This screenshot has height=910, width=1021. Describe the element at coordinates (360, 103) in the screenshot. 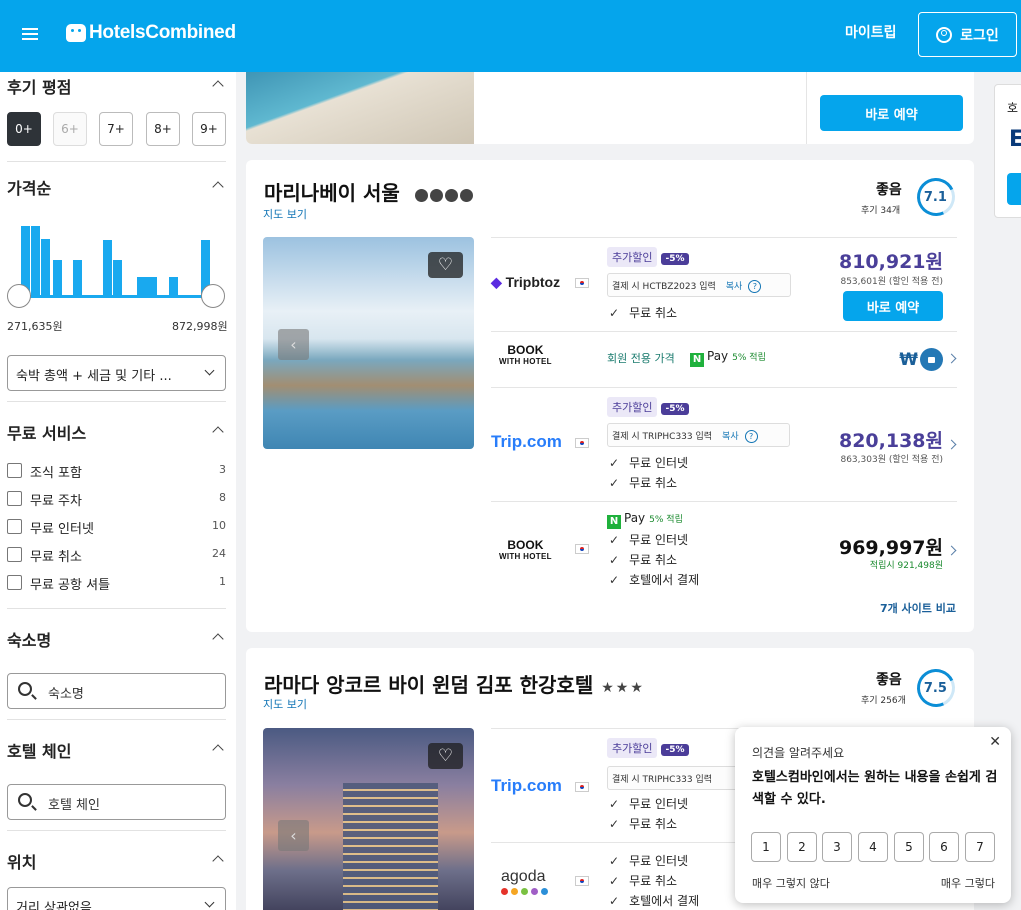

I see `hotel-photo` at that location.